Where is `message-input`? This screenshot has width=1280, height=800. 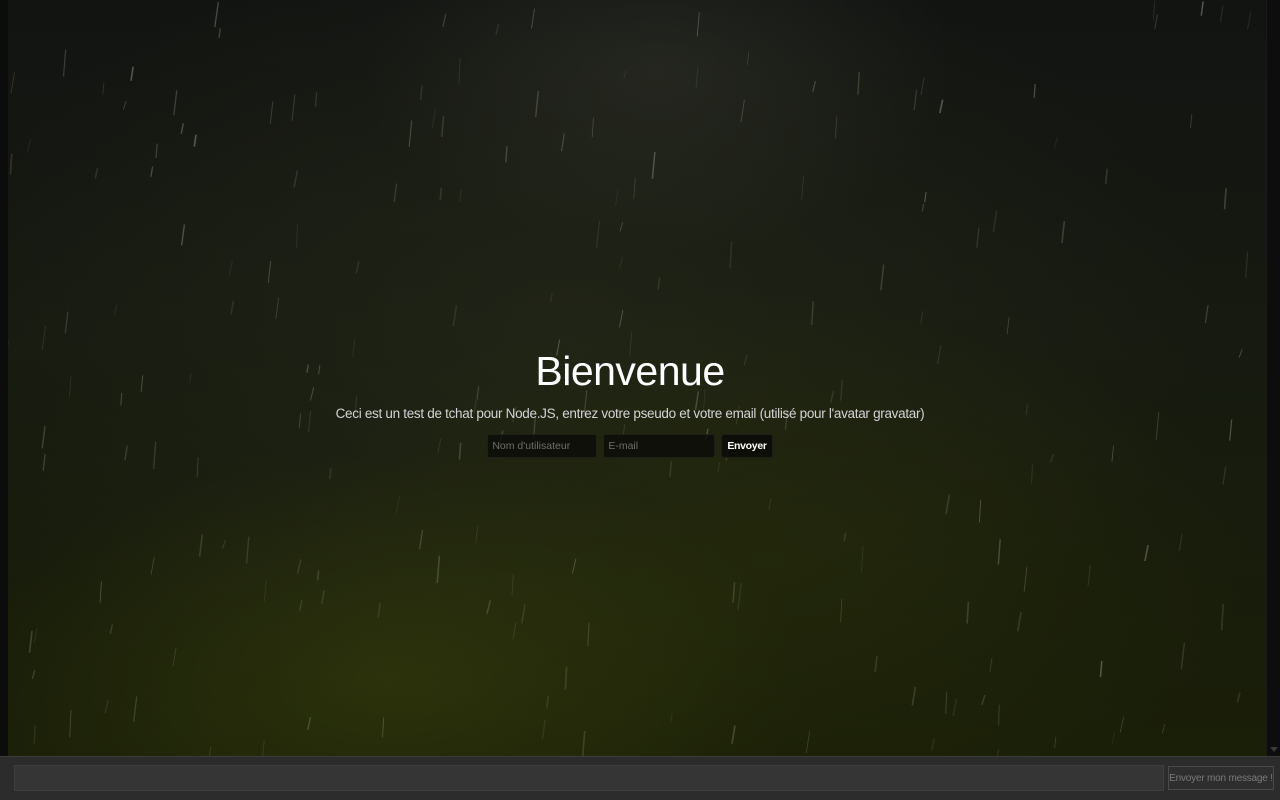 message-input is located at coordinates (589, 778).